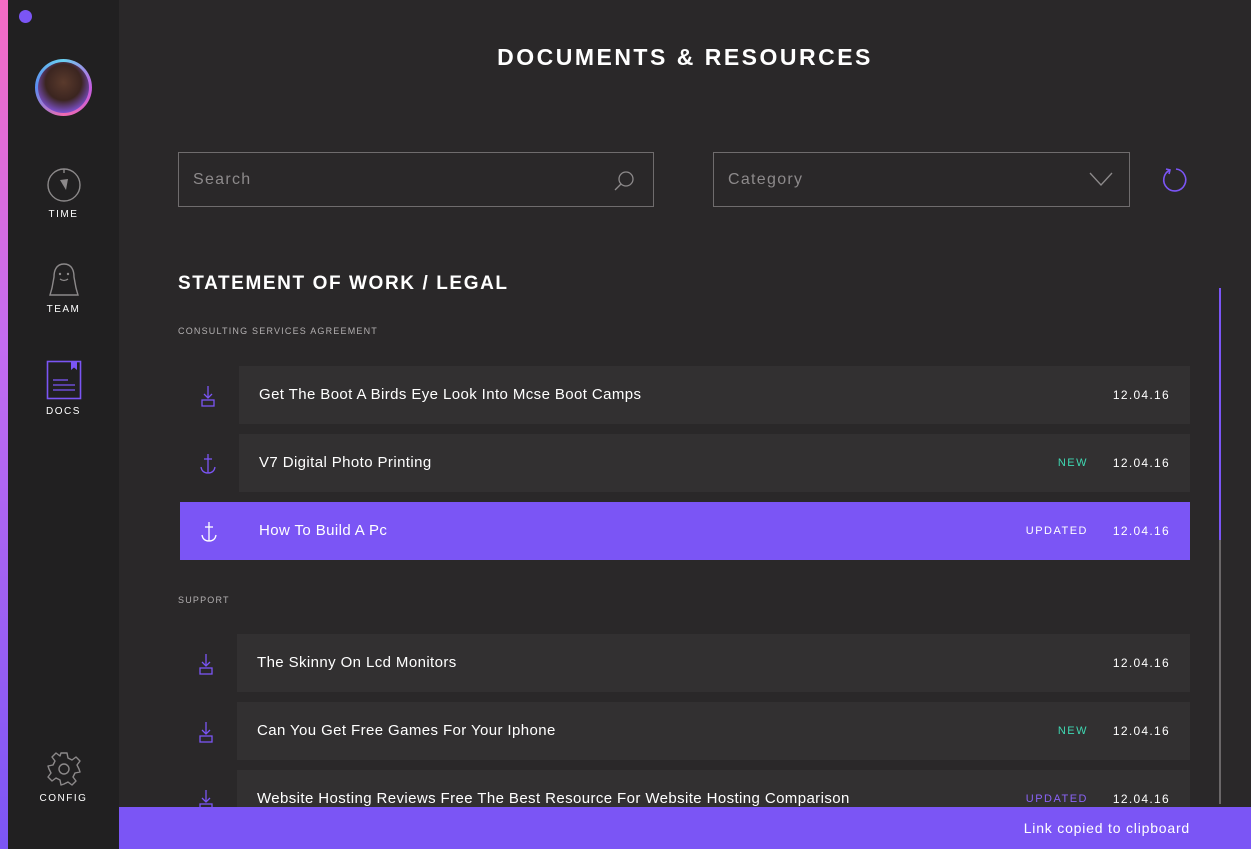  What do you see at coordinates (63, 769) in the screenshot?
I see `gear-icon` at bounding box center [63, 769].